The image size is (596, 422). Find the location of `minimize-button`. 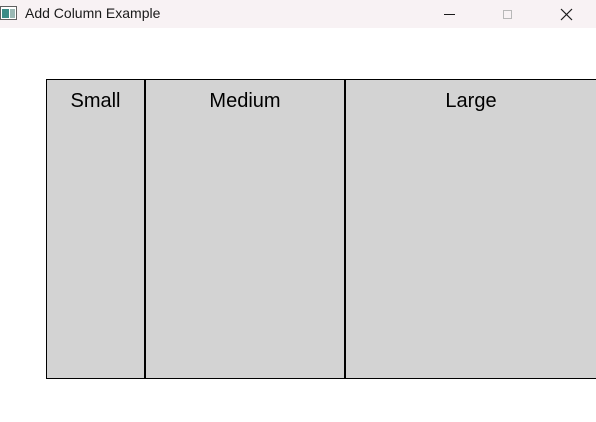

minimize-button is located at coordinates (449, 14).